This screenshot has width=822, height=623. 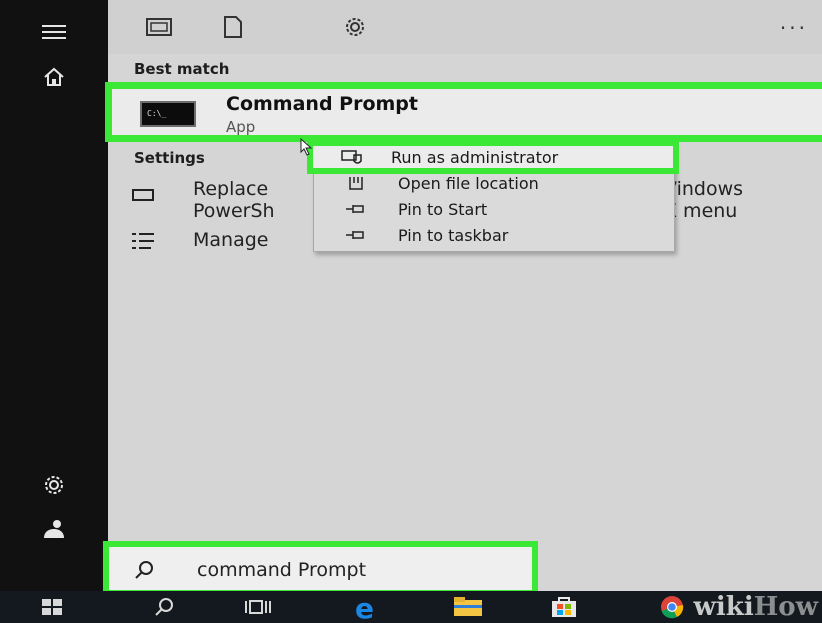 What do you see at coordinates (468, 607) in the screenshot?
I see `file-explorer-icon` at bounding box center [468, 607].